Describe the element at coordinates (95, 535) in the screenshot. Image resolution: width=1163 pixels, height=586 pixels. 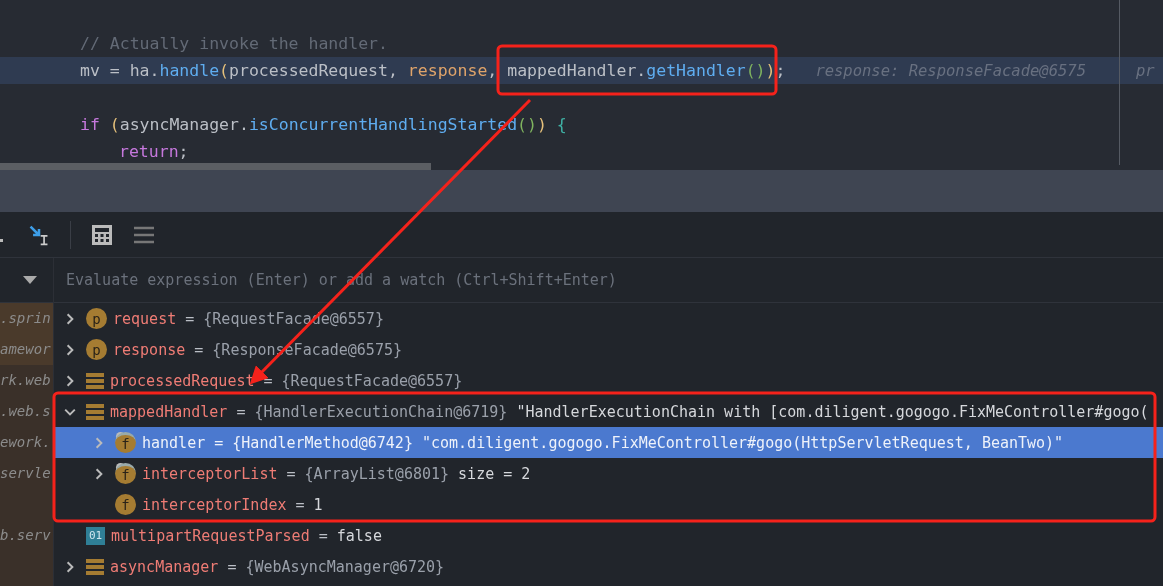
I see `boolean-icon: 01` at that location.